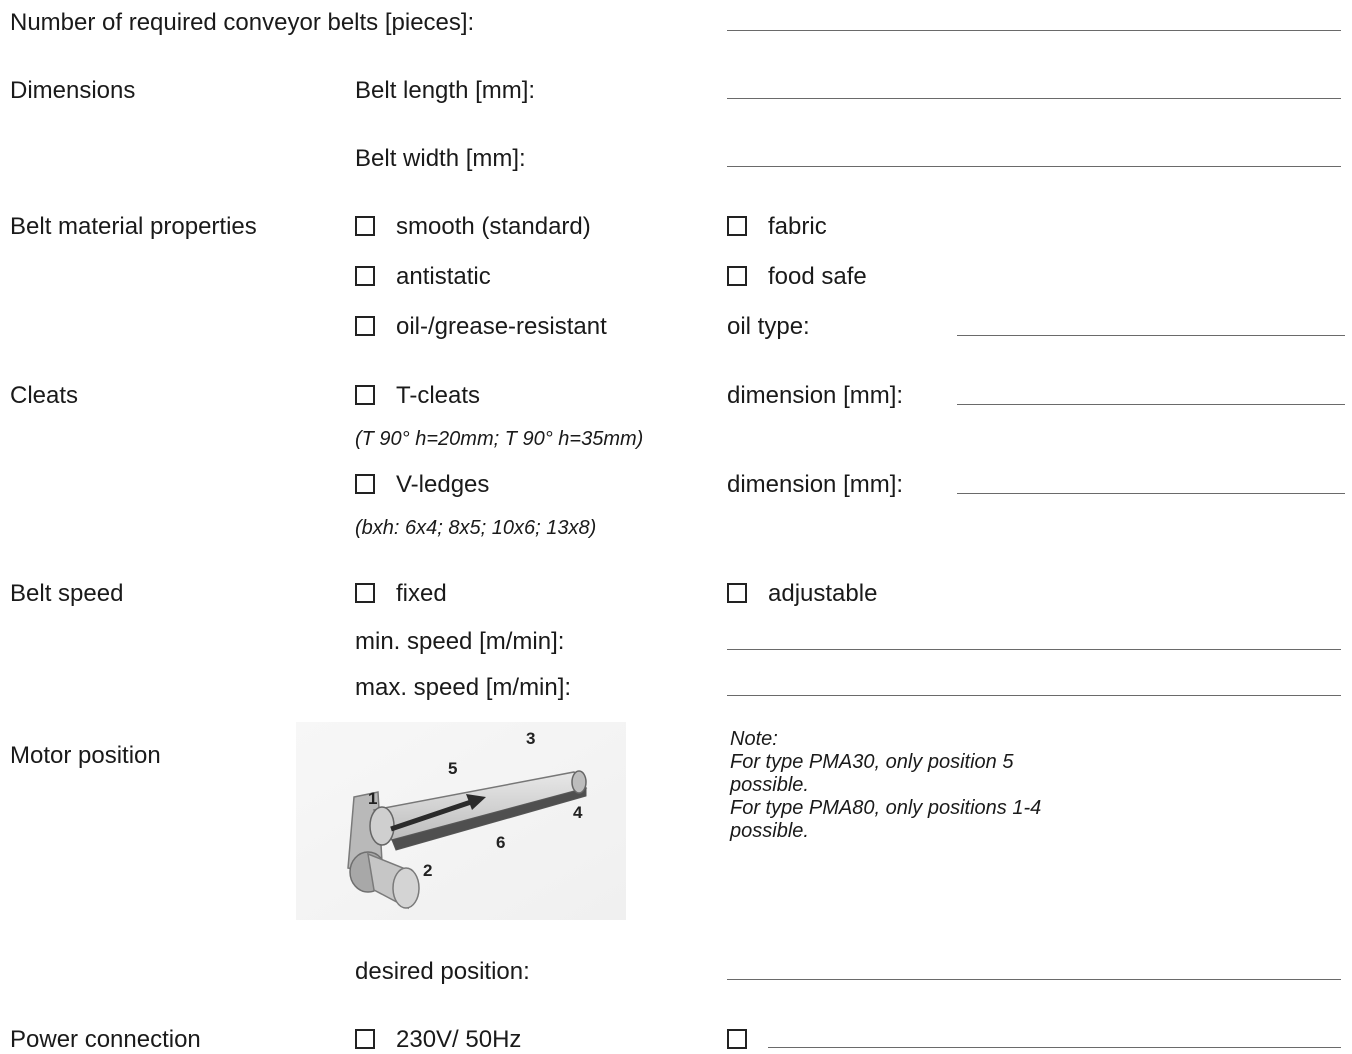 This screenshot has width=1352, height=1054. Describe the element at coordinates (1034, 30) in the screenshot. I see `belt-count-field` at that location.